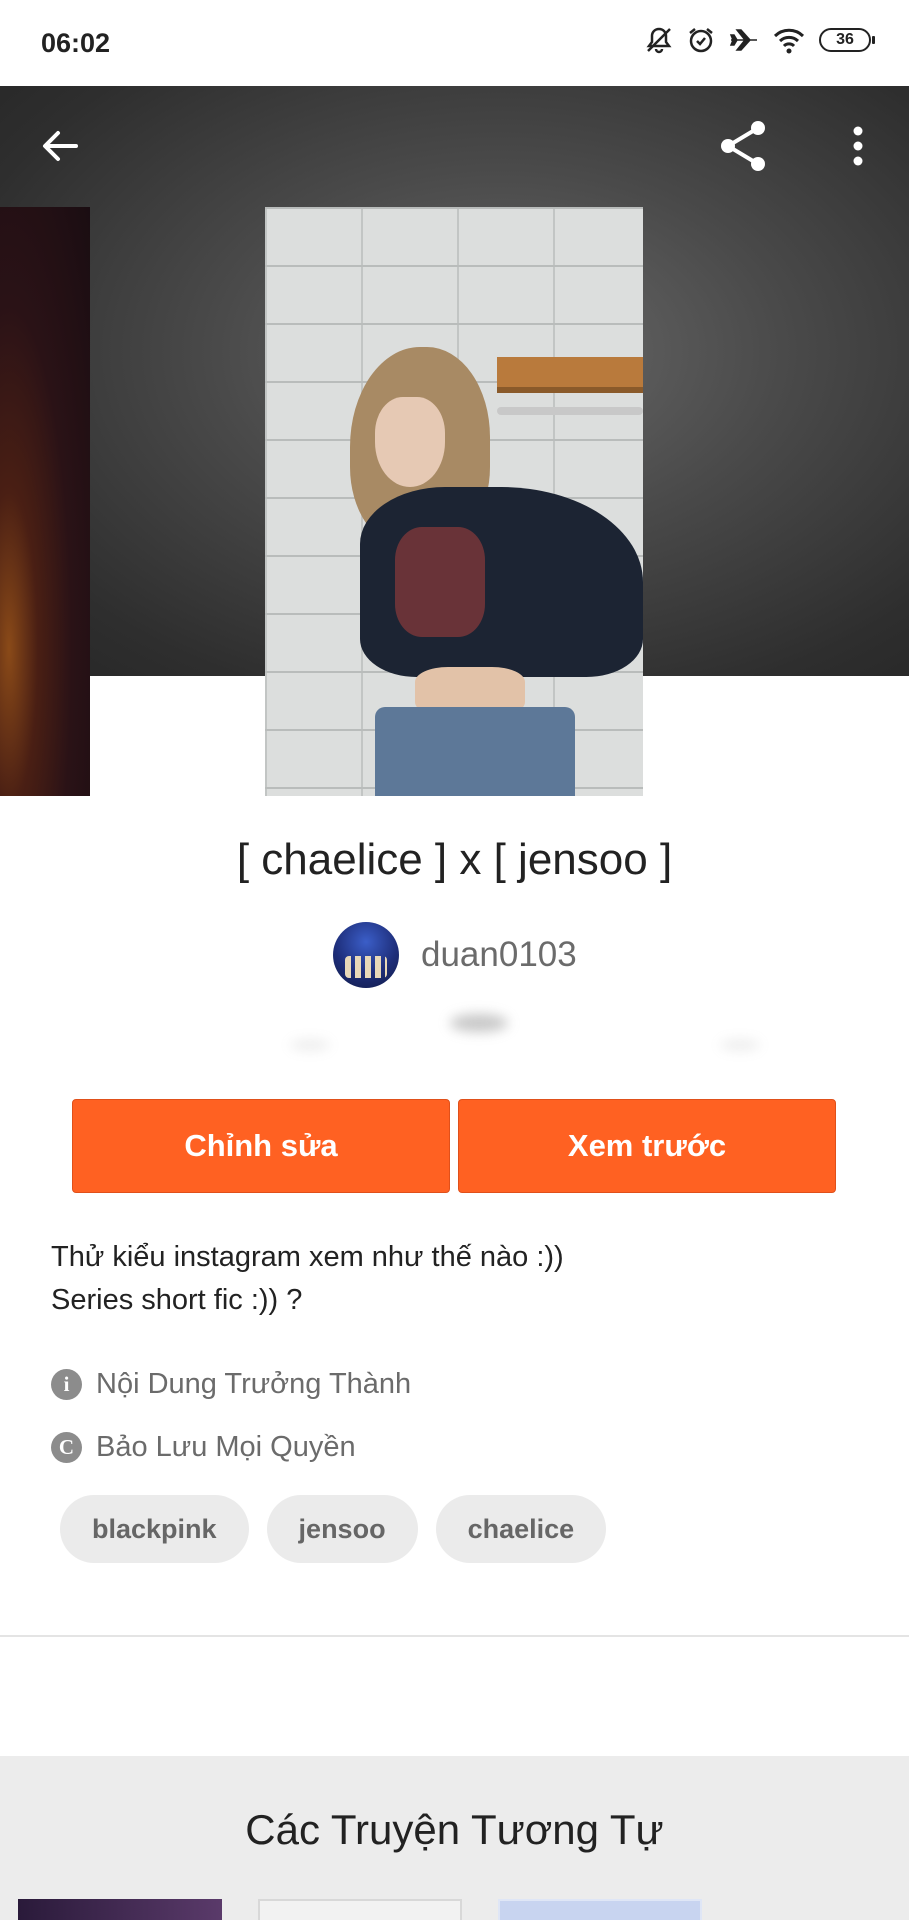 The height and width of the screenshot is (1920, 909). Describe the element at coordinates (254, 1384) in the screenshot. I see `mature-content-label: Nội Dung Trưởng Thành` at that location.